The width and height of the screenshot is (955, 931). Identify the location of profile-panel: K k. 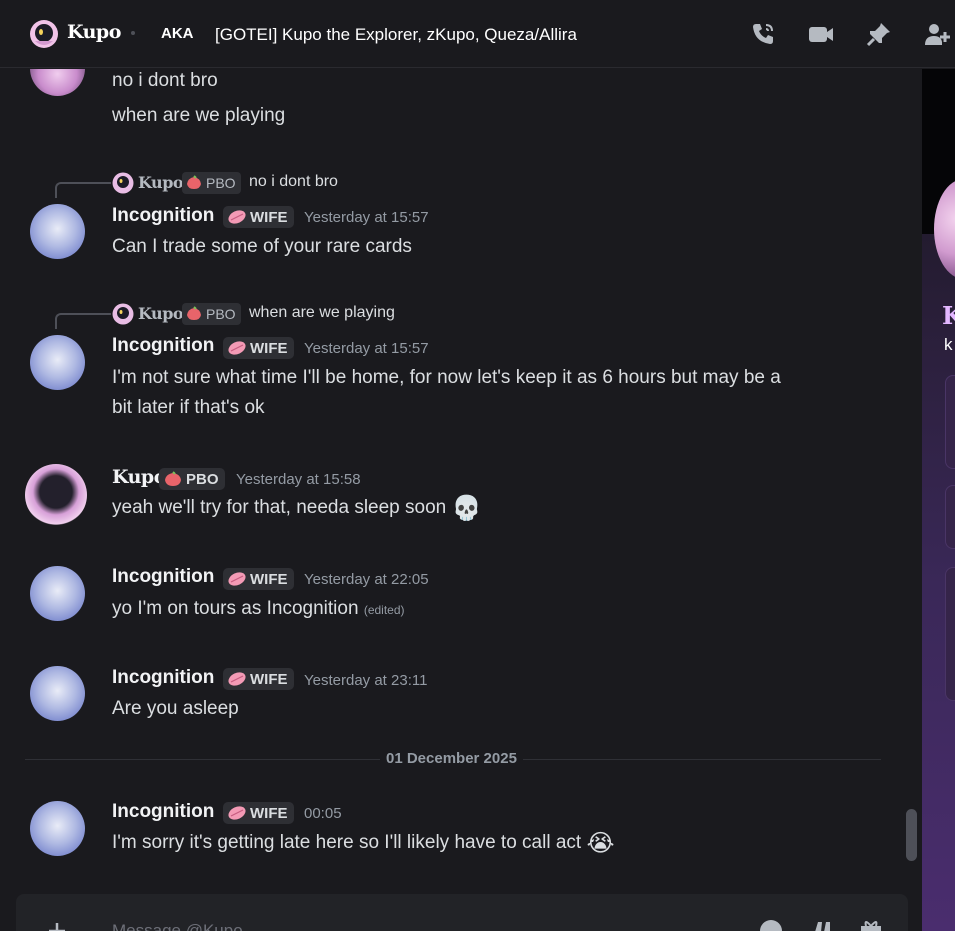
(938, 500).